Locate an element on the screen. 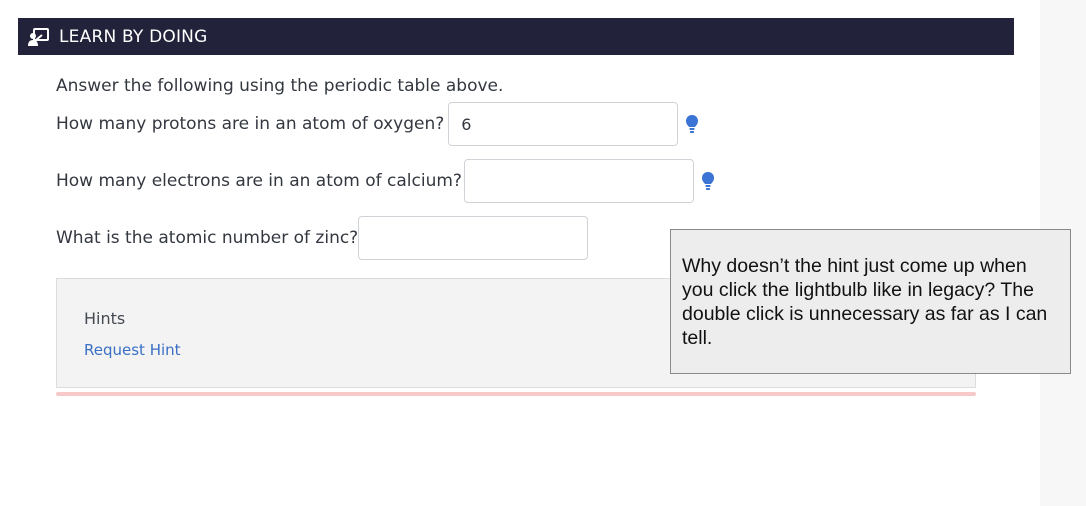 The image size is (1086, 506). feedback-strip is located at coordinates (516, 394).